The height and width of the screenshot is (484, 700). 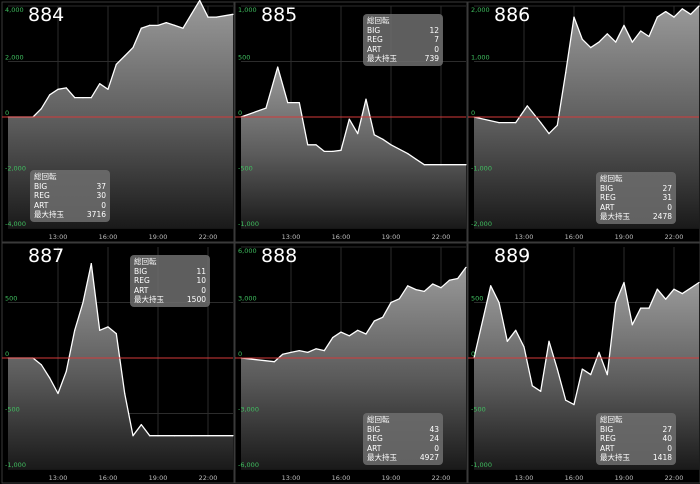 I want to click on stats-row: BIG 27, so click(x=636, y=430).